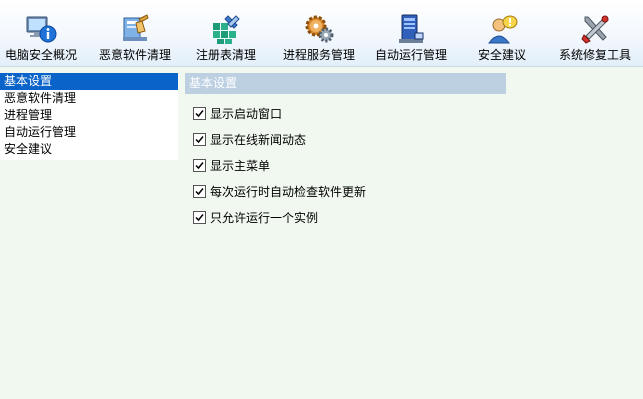 The image size is (643, 399). I want to click on sidebar-item-process-management: 进程管理, so click(89, 115).